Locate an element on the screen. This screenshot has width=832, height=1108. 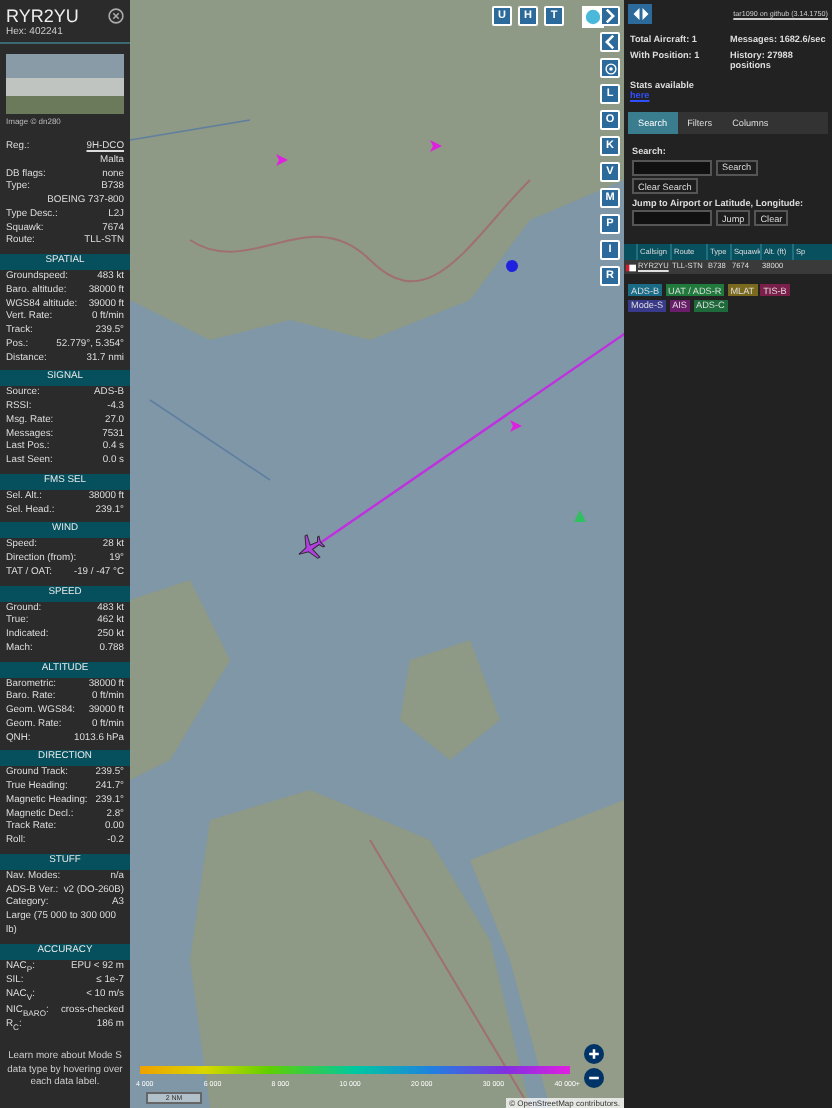
flag-icon is located at coordinates (630, 267).